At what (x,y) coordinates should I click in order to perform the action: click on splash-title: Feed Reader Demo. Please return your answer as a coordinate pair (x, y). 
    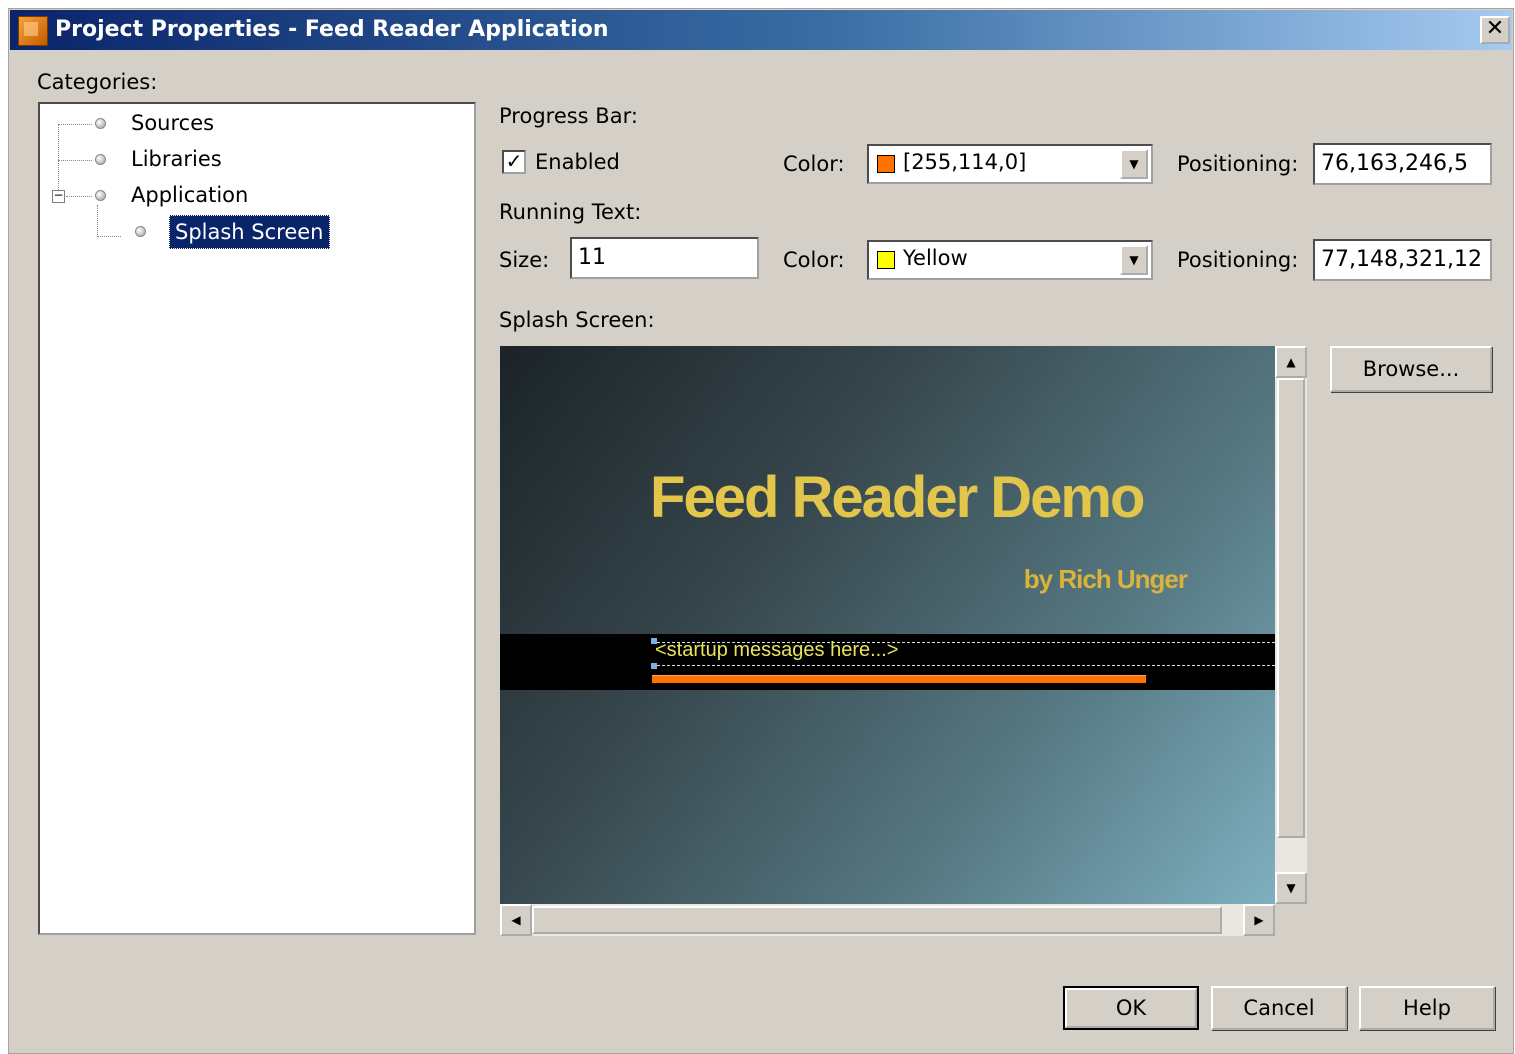
    Looking at the image, I should click on (897, 497).